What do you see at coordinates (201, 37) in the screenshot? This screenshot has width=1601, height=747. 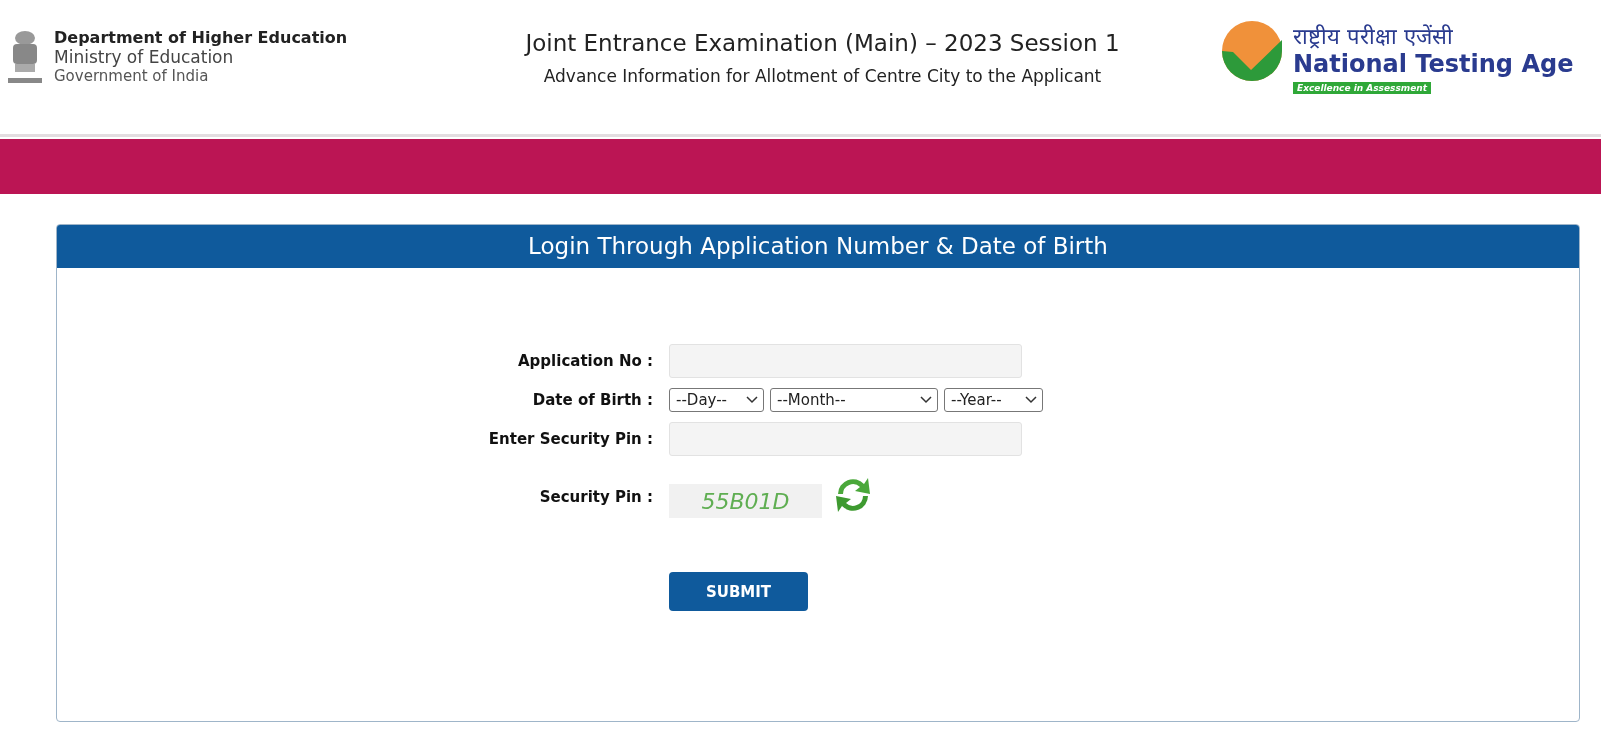 I see `department-name: Department of Higher Education` at bounding box center [201, 37].